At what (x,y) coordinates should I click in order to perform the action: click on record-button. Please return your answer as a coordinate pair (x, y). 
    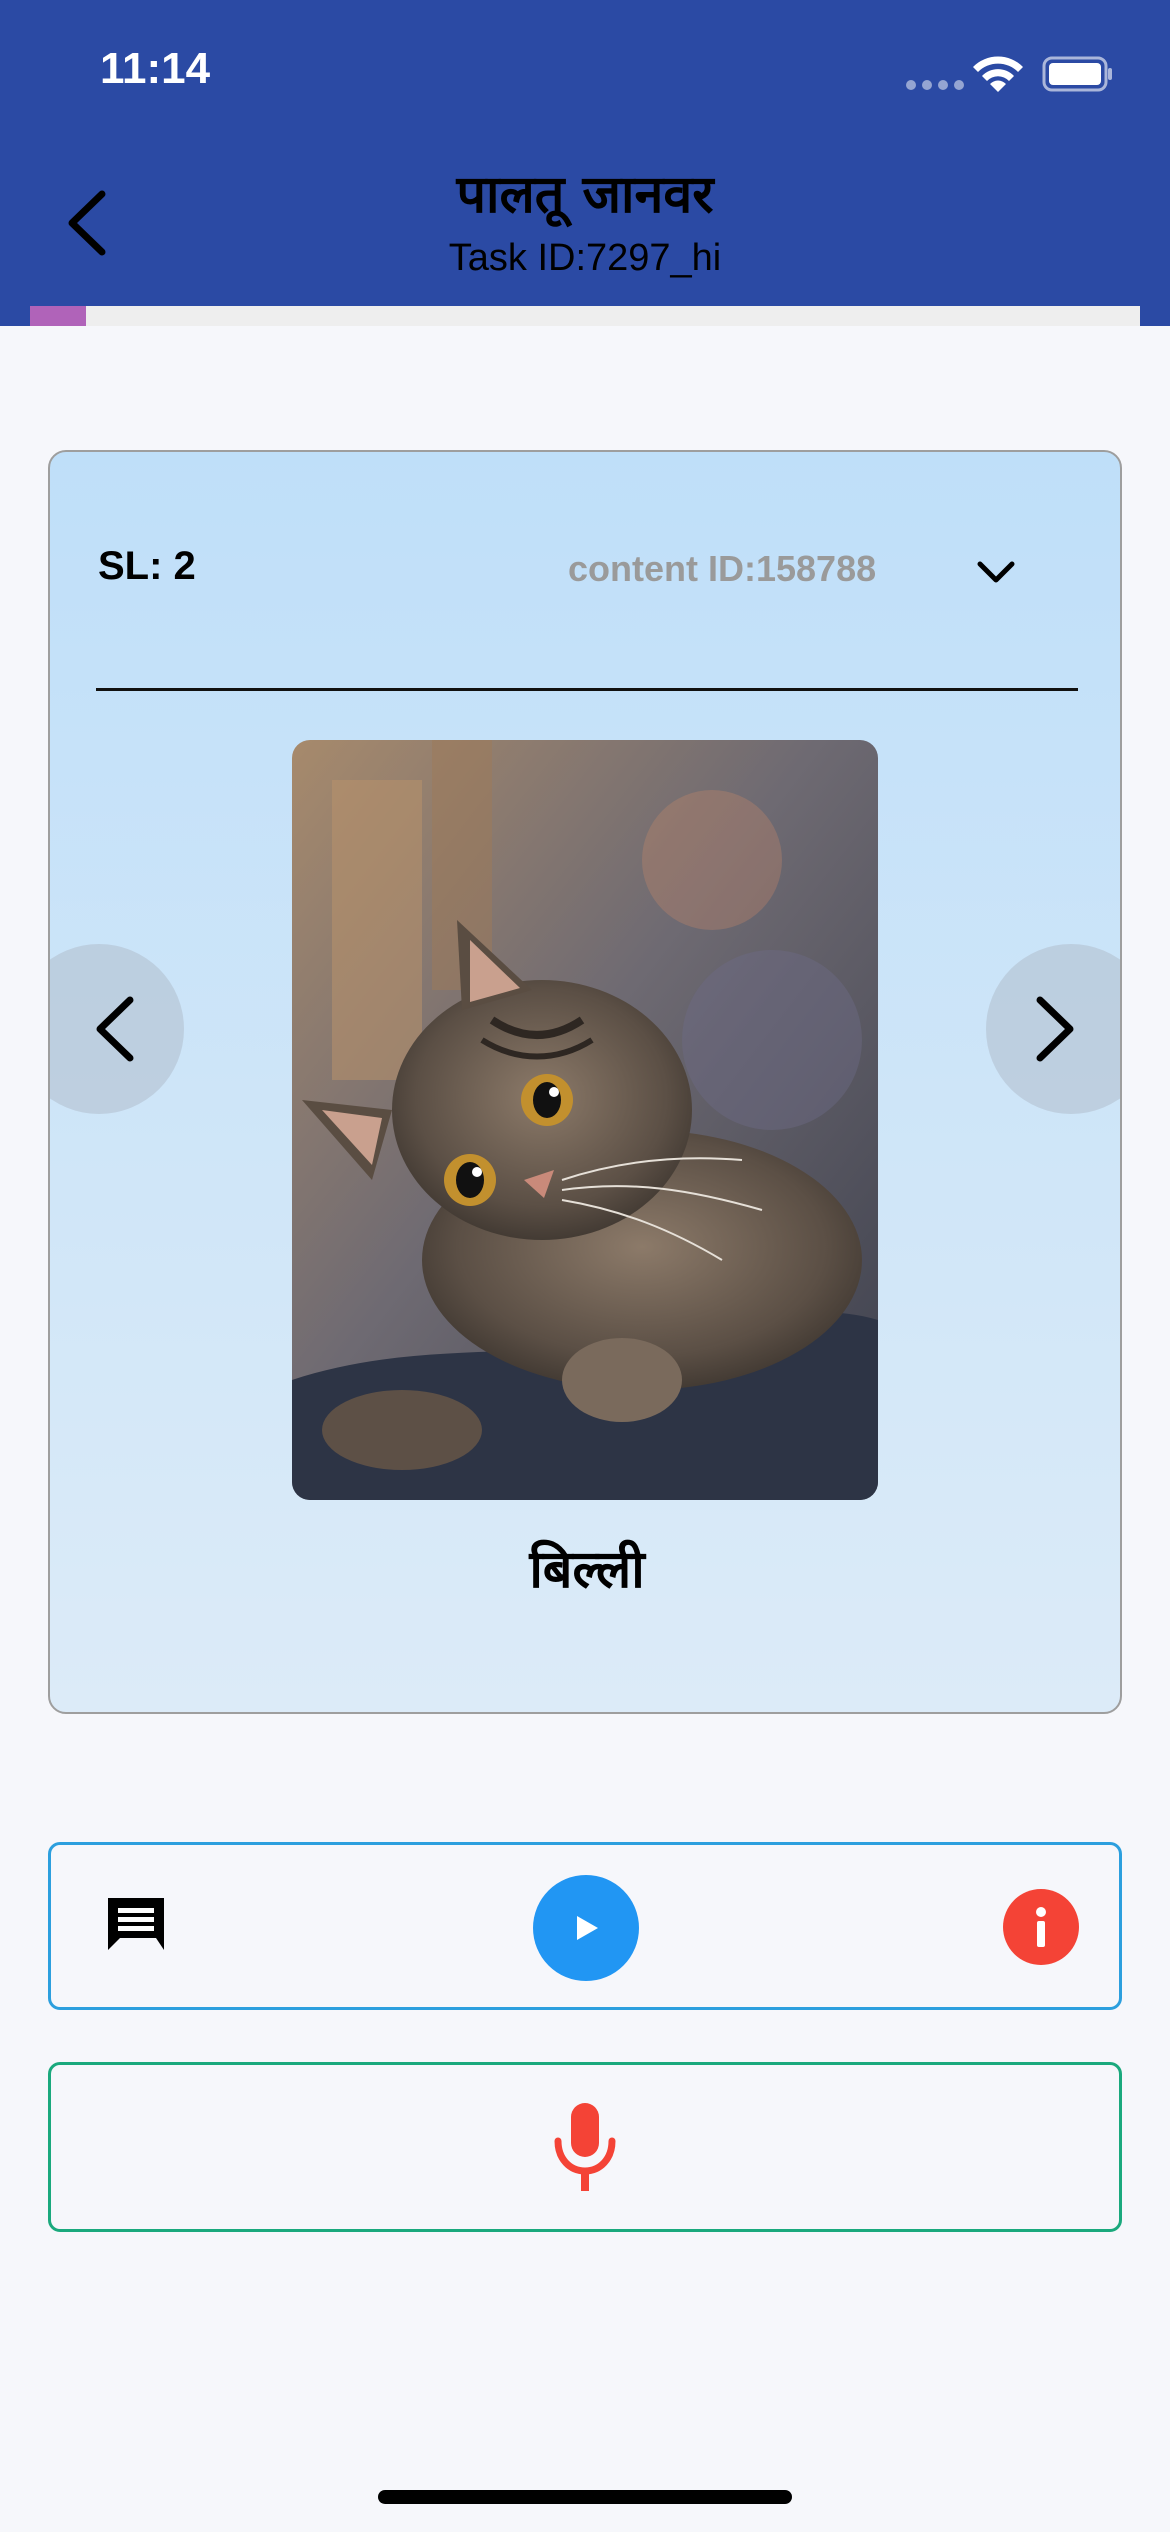
    Looking at the image, I should click on (585, 2147).